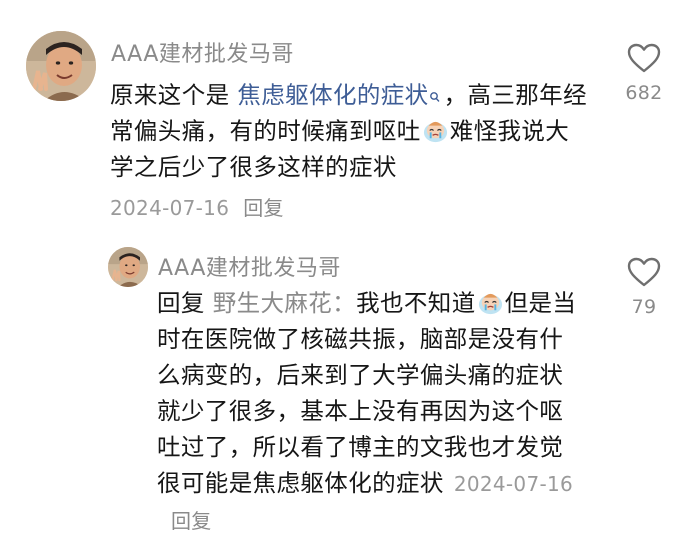 This screenshot has width=690, height=539. I want to click on like-count: 79, so click(644, 307).